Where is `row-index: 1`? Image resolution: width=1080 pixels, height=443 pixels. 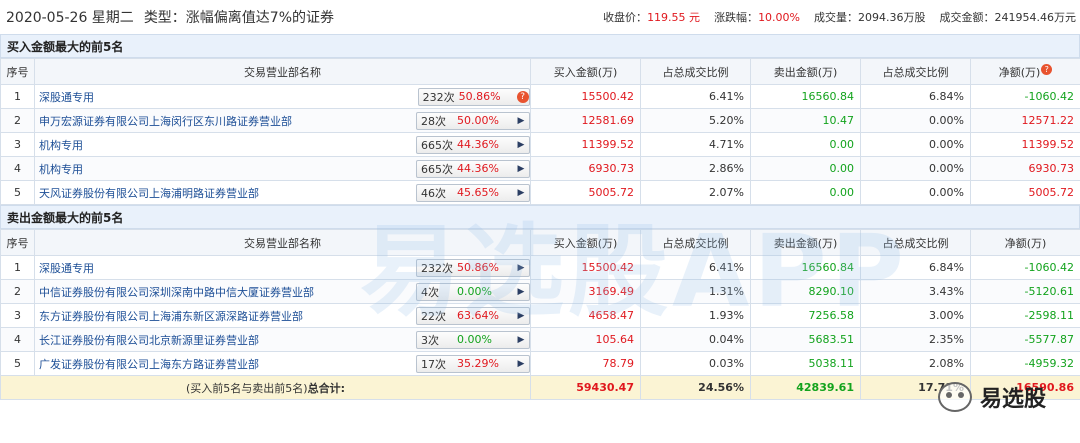
row-index: 1 is located at coordinates (17, 267).